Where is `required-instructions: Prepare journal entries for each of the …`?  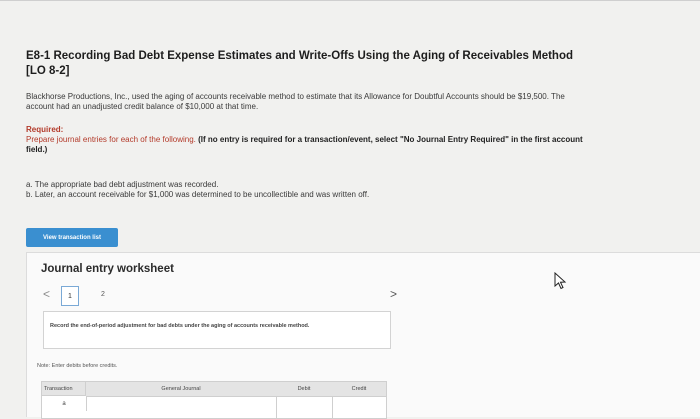 required-instructions: Prepare journal entries for each of the … is located at coordinates (306, 145).